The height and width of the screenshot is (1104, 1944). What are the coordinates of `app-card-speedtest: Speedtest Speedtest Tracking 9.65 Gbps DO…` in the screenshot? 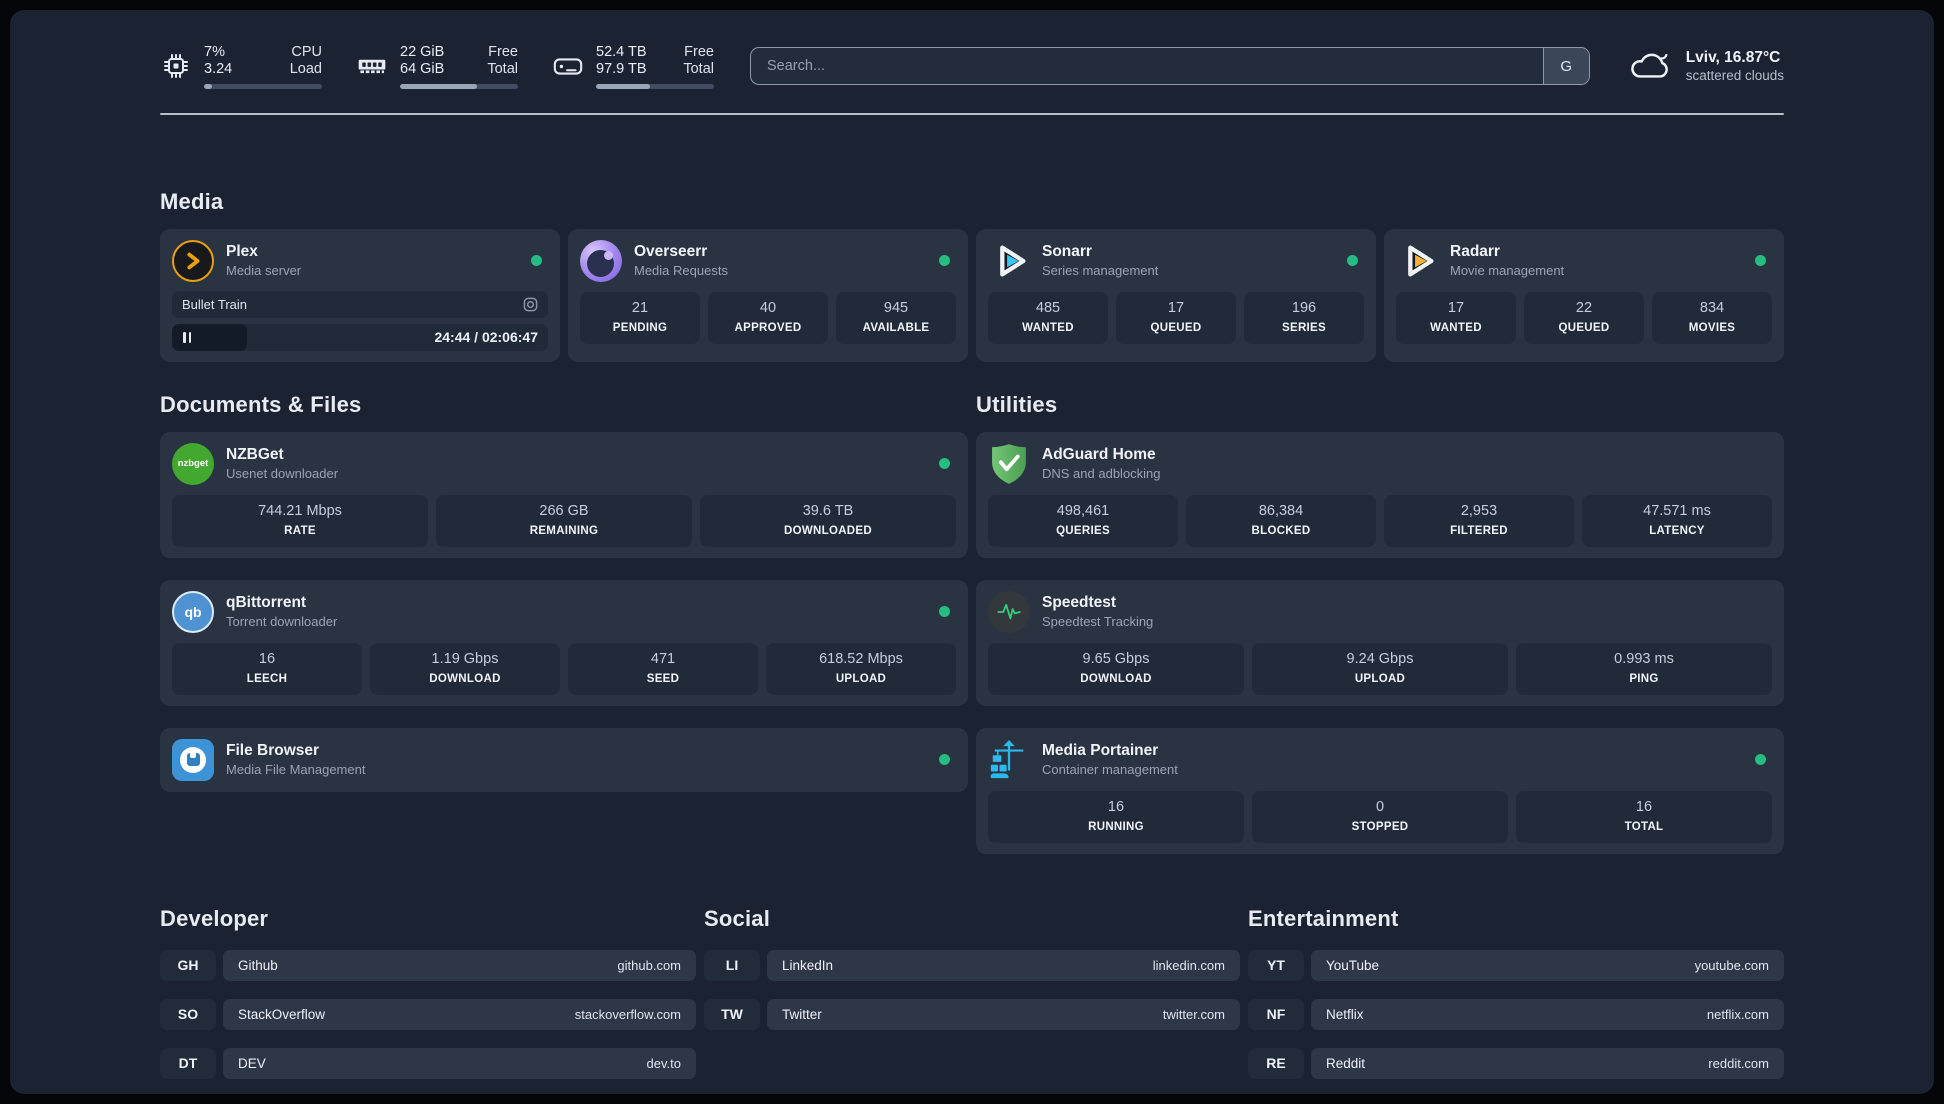 It's located at (1380, 642).